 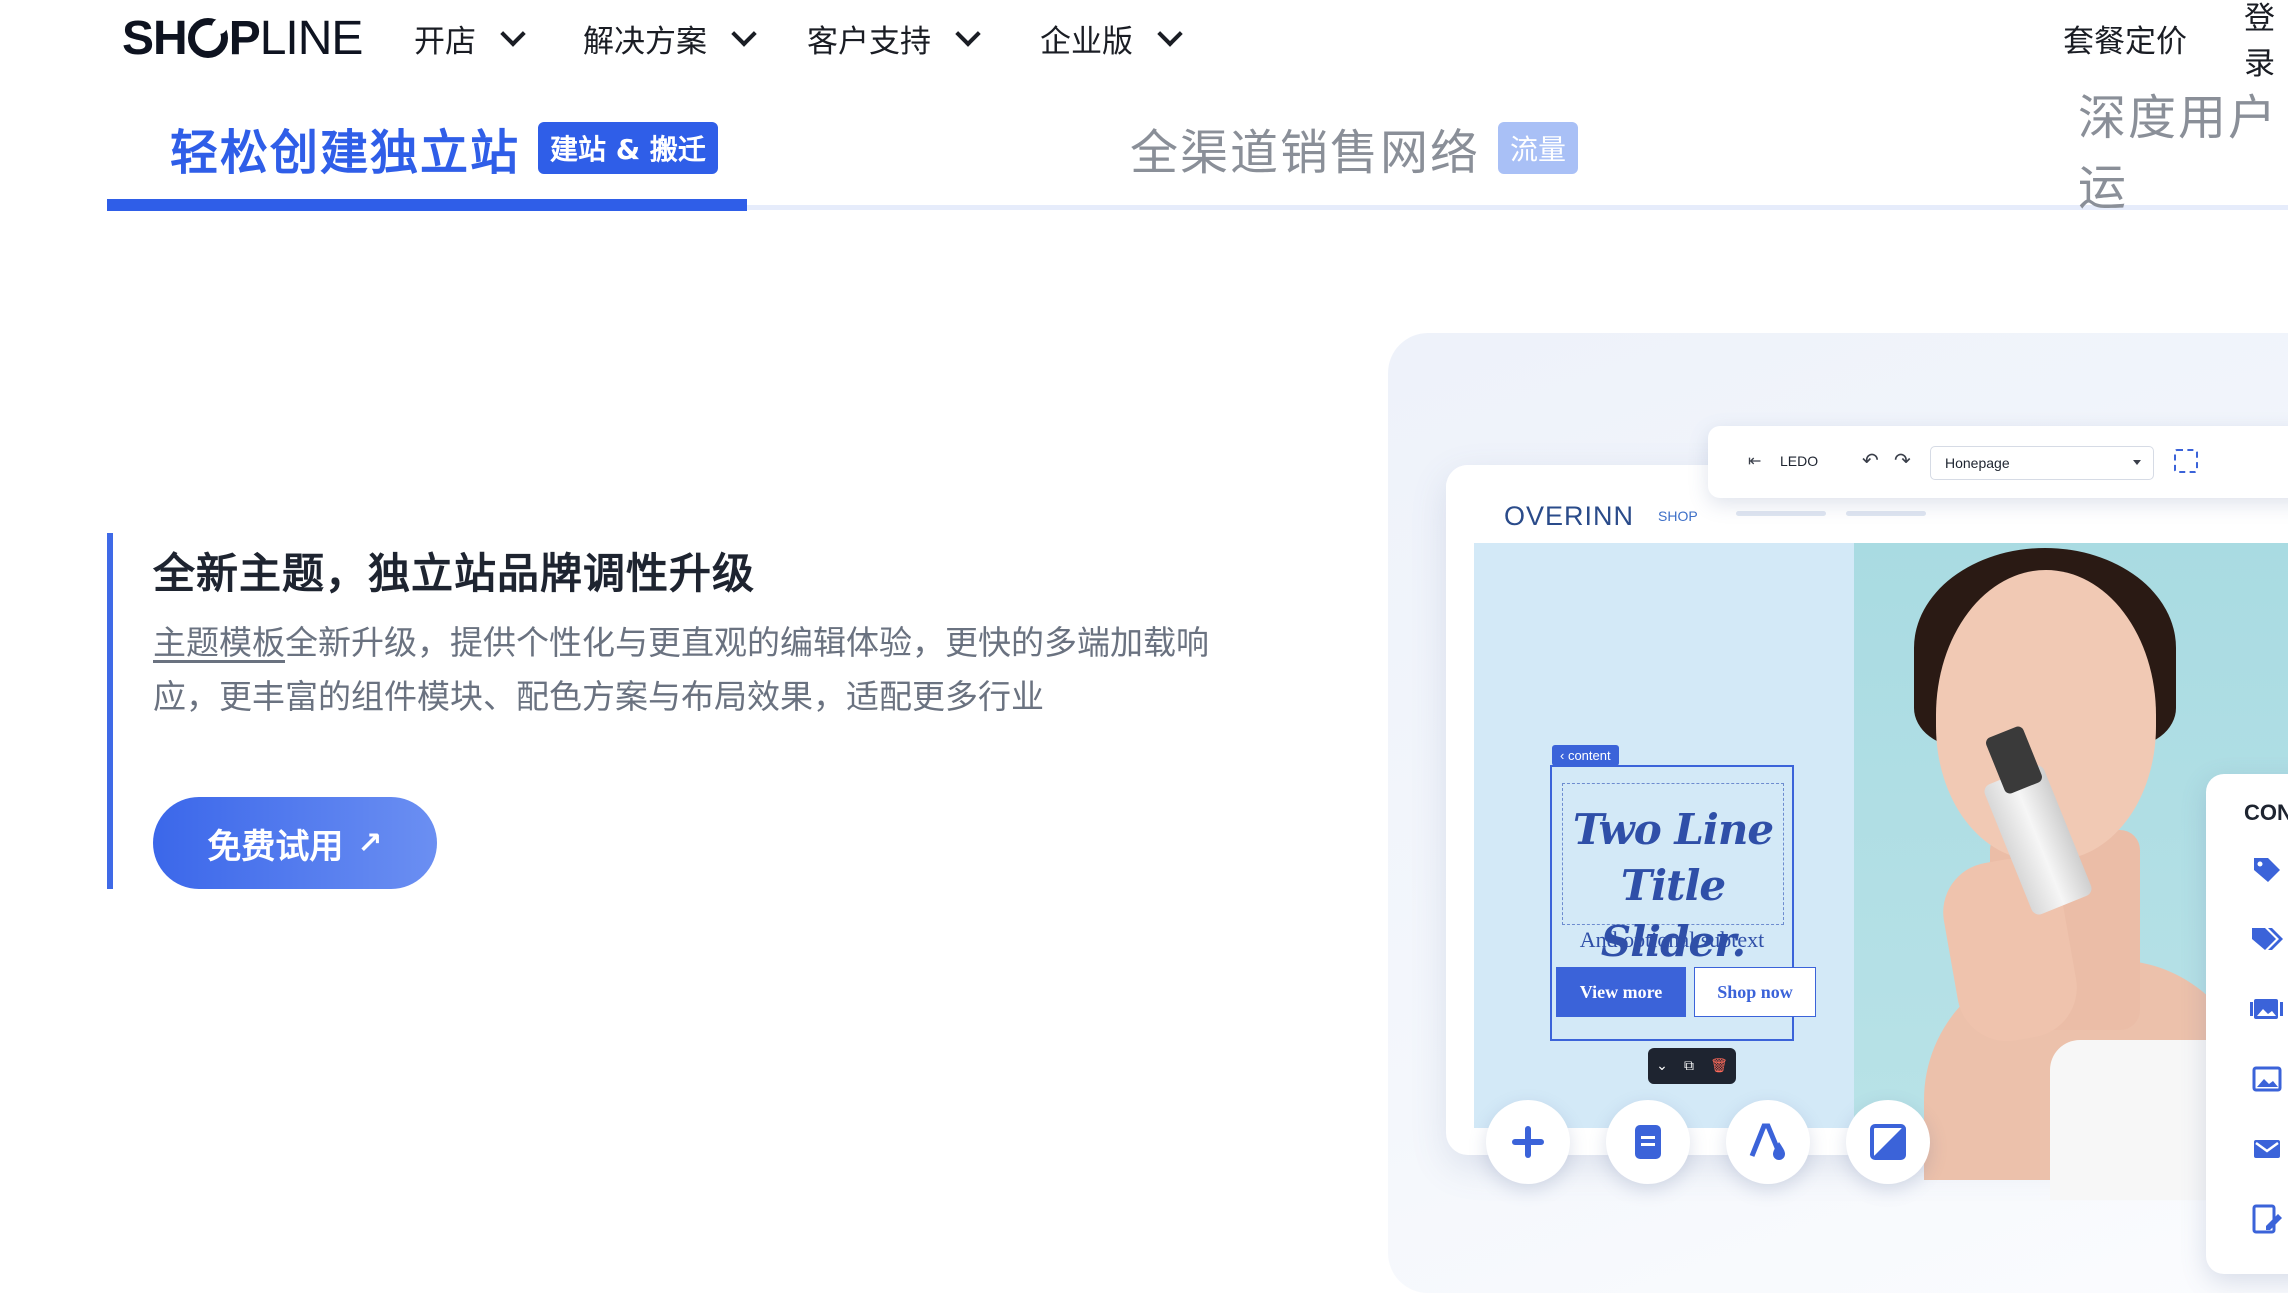 I want to click on tag-icon, so click(x=2267, y=869).